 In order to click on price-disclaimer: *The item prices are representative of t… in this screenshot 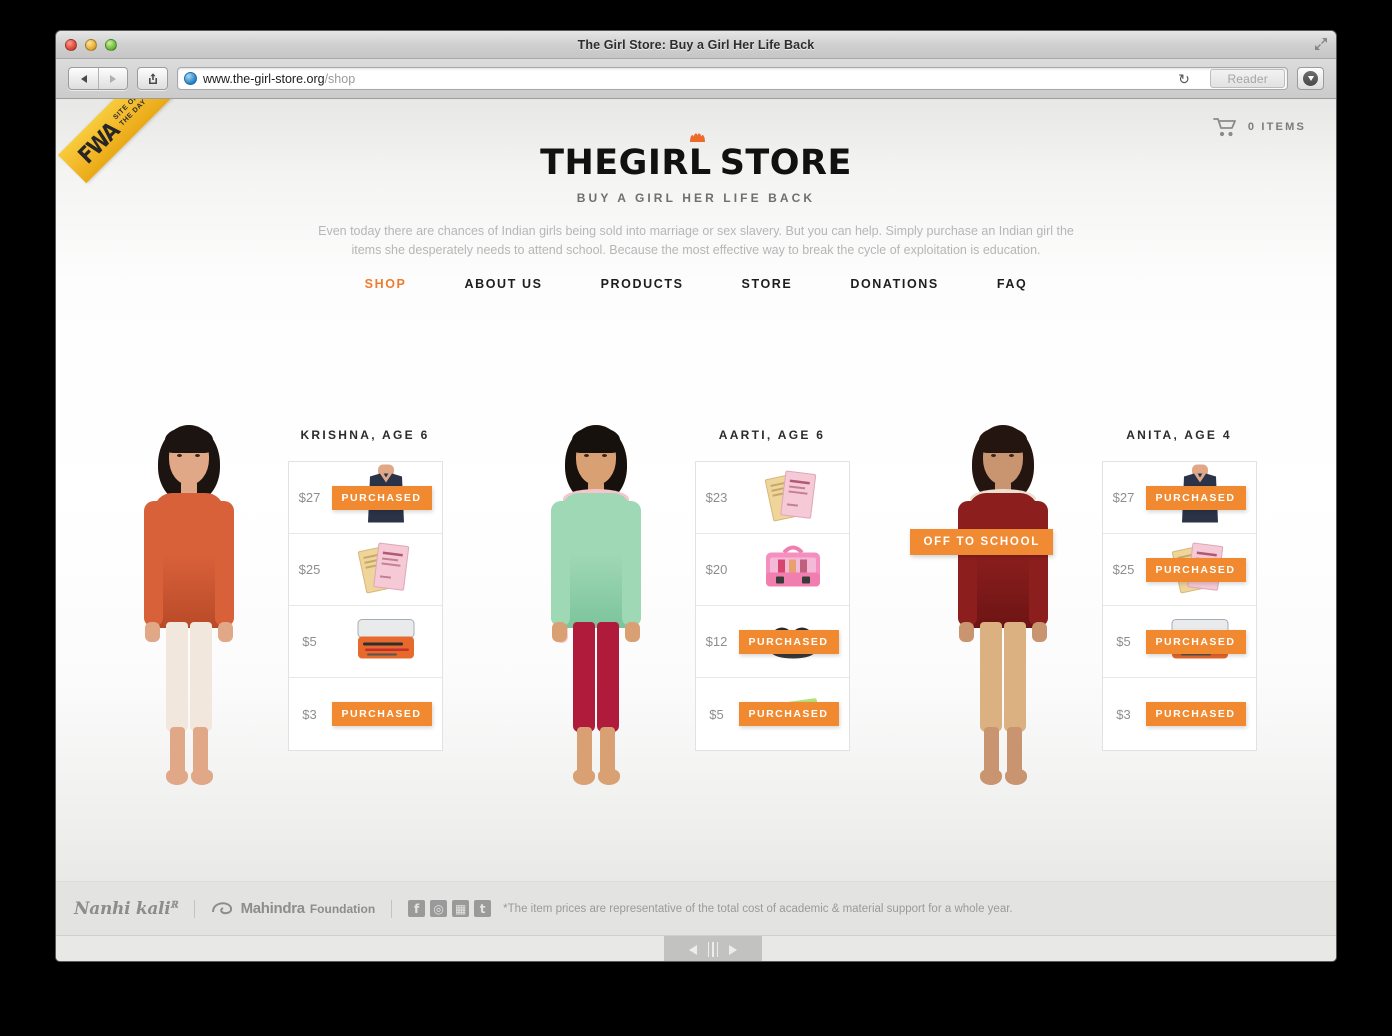, I will do `click(758, 908)`.